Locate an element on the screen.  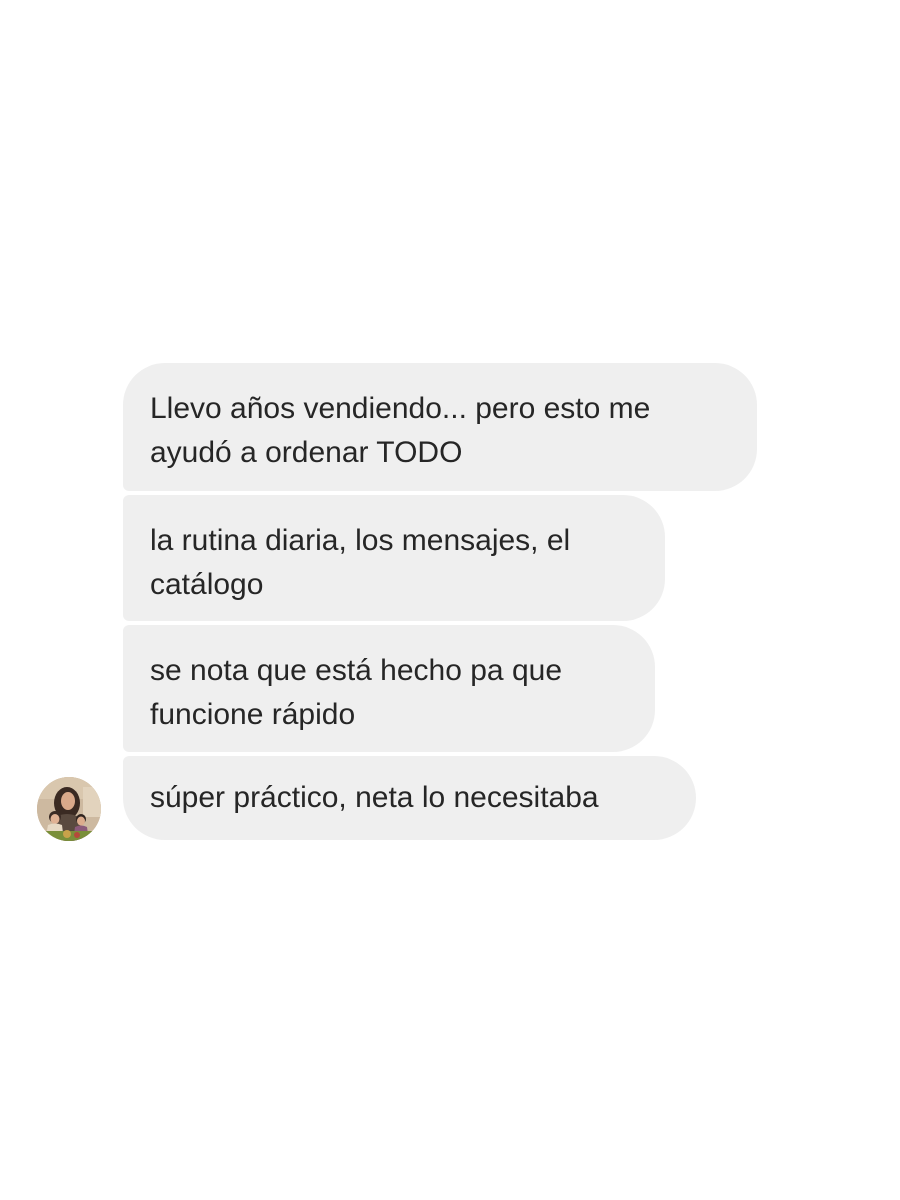
message-text-line: Llevo años vendiendo... pero esto me is located at coordinates (400, 408).